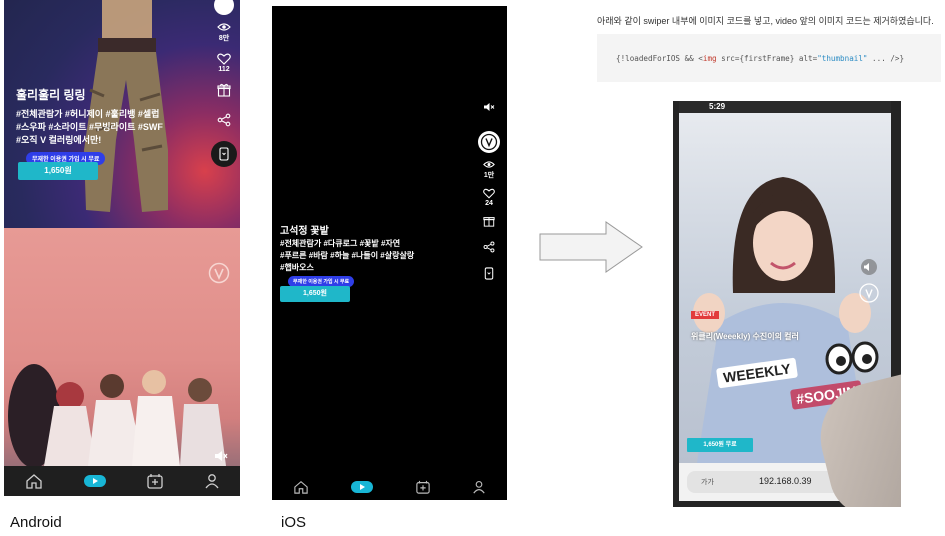  Describe the element at coordinates (294, 522) in the screenshot. I see `ios-caption: iOS` at that location.